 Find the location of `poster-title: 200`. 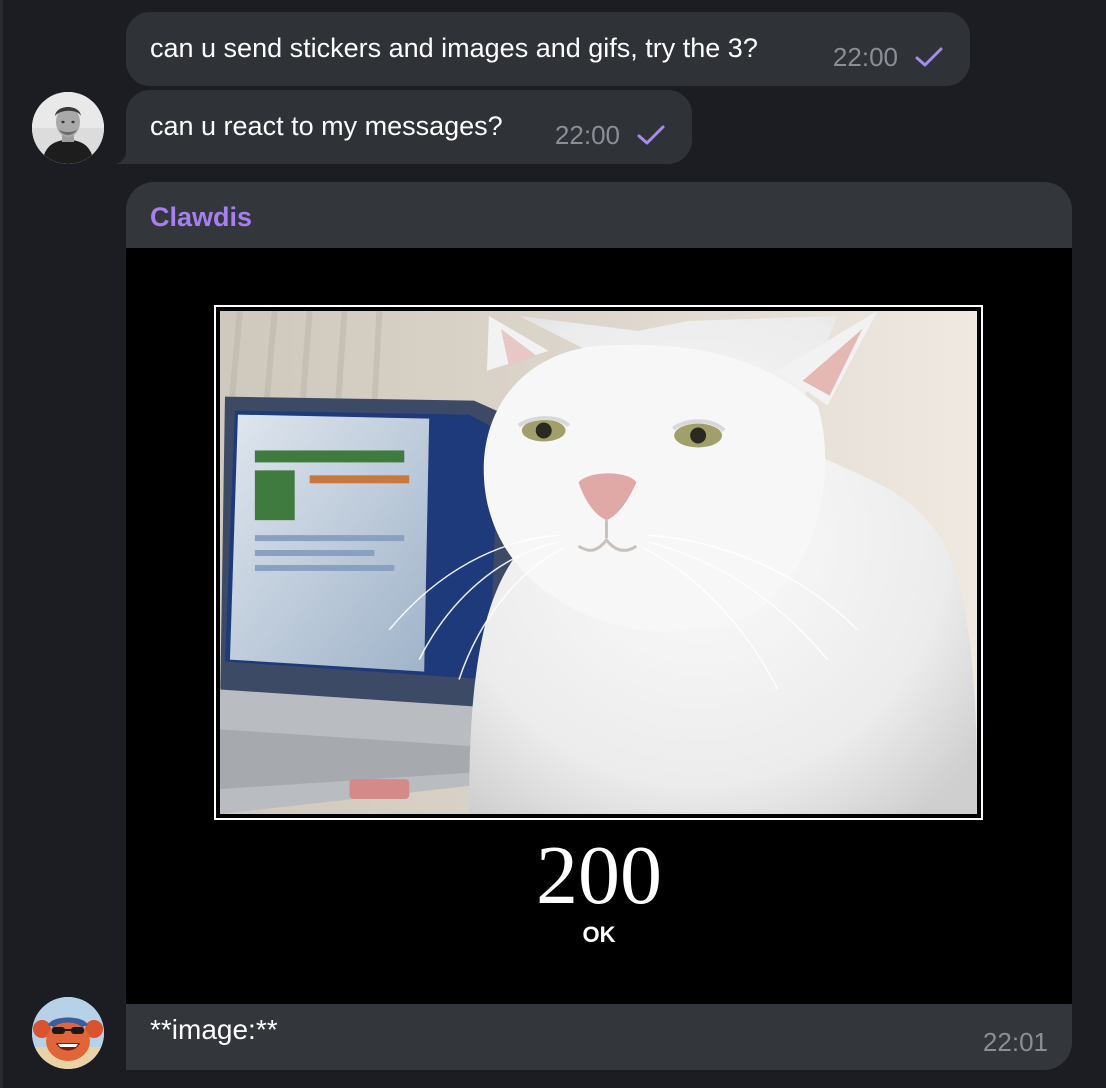

poster-title: 200 is located at coordinates (599, 875).